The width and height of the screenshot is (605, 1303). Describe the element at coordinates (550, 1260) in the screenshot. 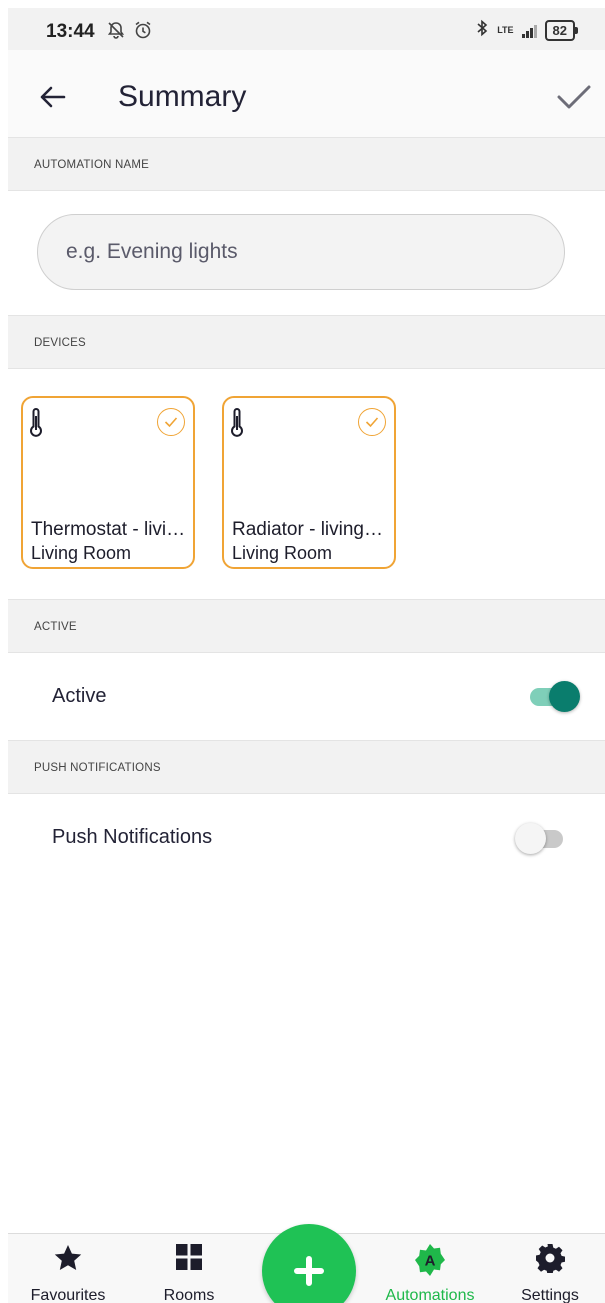

I see `gear-icon` at that location.